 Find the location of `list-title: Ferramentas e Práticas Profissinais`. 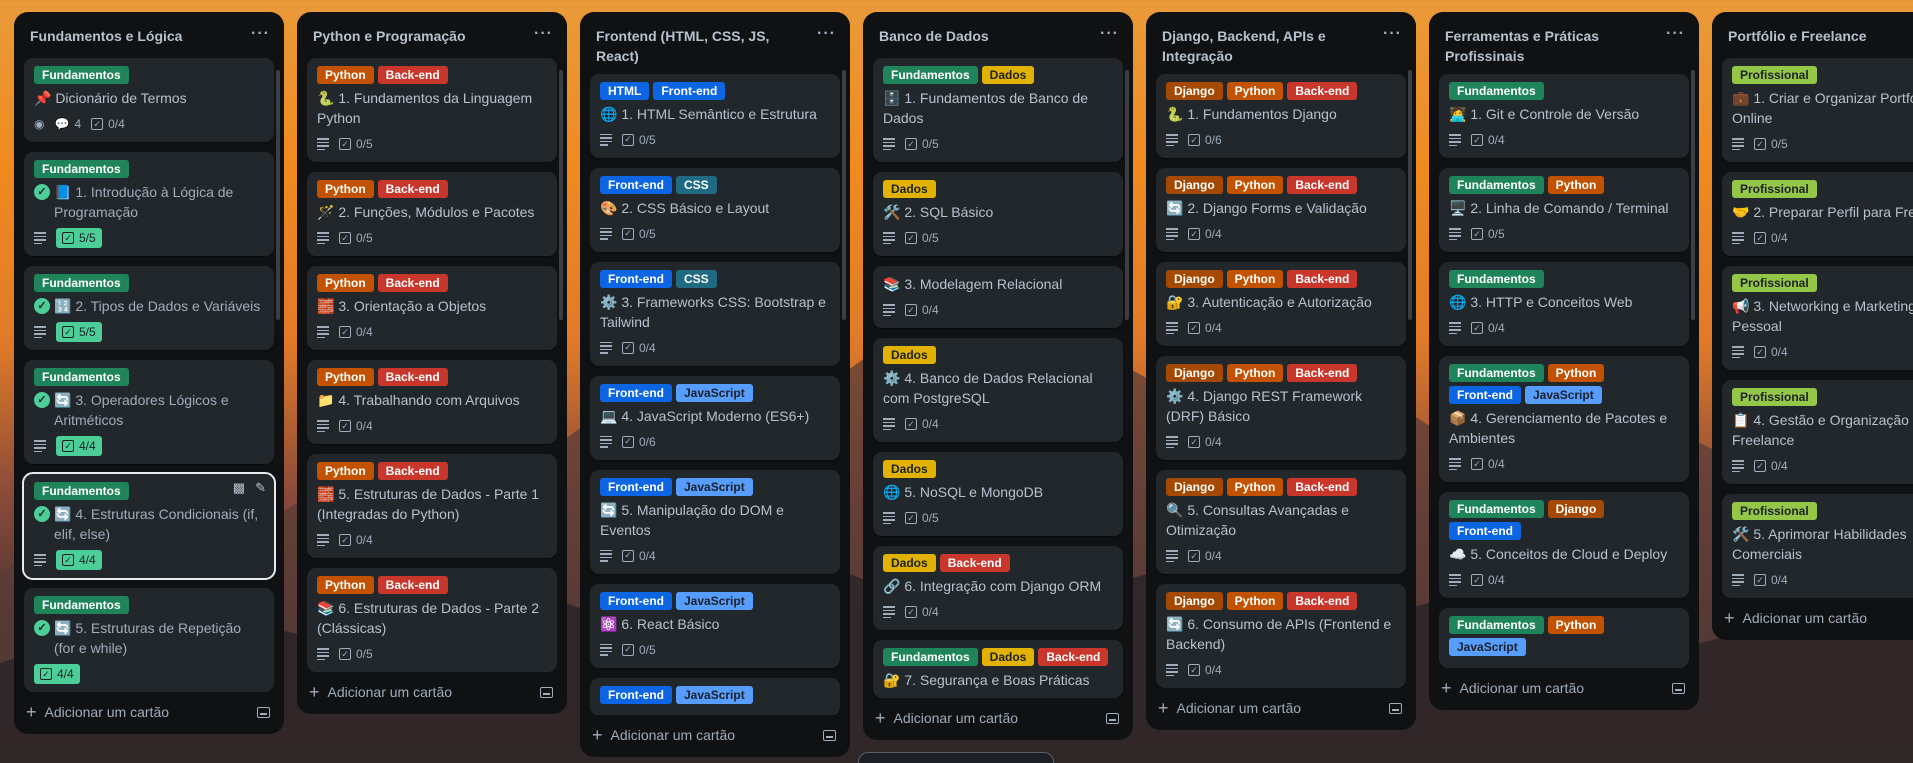

list-title: Ferramentas e Práticas Profissinais is located at coordinates (1545, 46).